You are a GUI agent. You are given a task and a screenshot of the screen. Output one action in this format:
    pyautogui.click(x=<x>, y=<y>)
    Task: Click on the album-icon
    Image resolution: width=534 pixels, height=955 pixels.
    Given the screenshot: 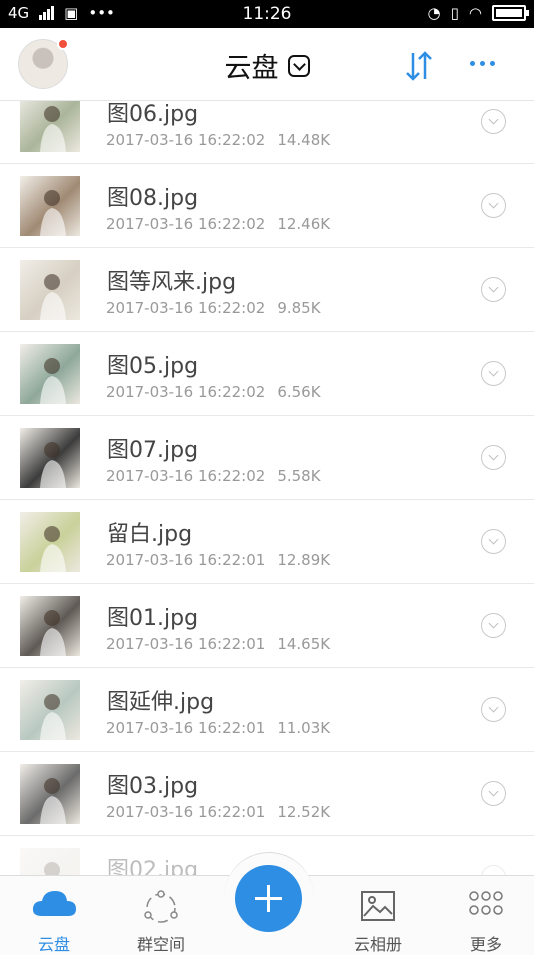 What is the action you would take?
    pyautogui.click(x=378, y=906)
    